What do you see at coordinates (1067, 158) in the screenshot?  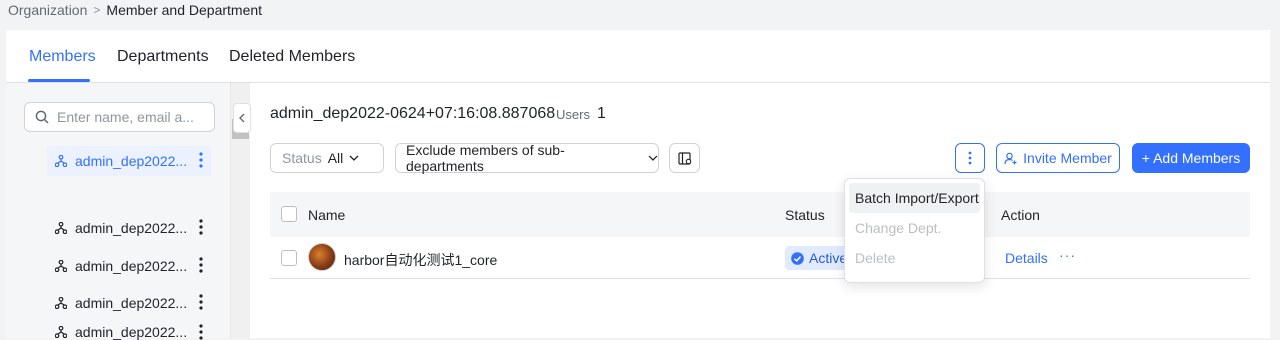 I see `invite-member-label: Invite Member` at bounding box center [1067, 158].